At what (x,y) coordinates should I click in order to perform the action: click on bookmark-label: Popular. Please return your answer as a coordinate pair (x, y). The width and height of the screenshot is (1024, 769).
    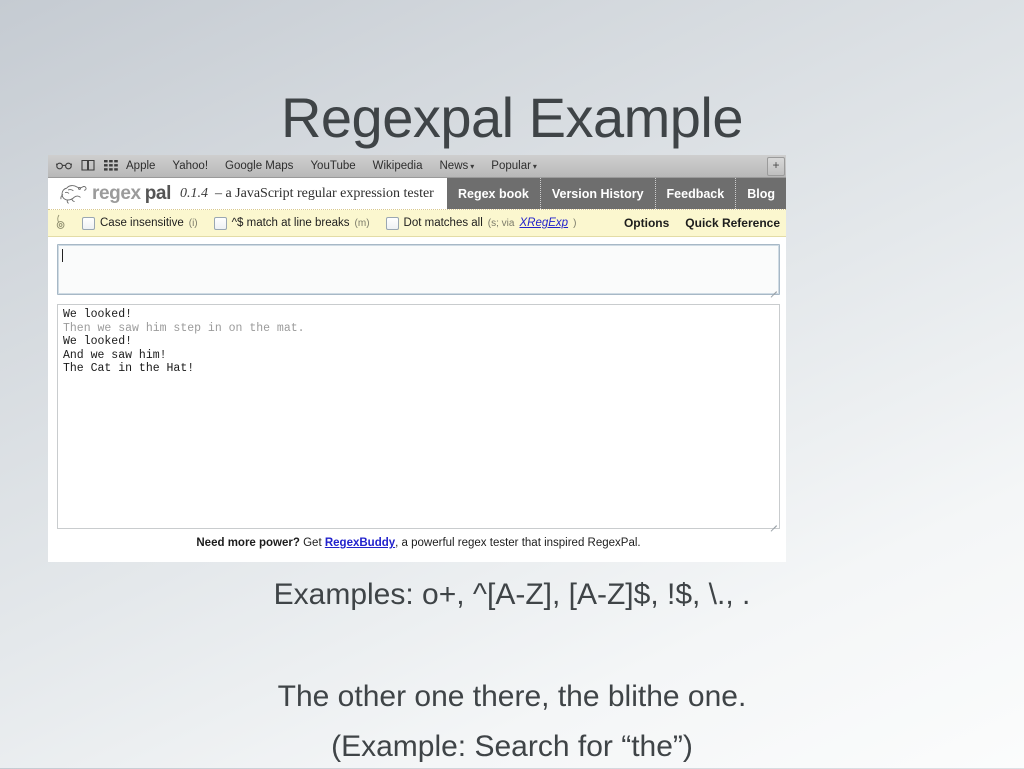
    Looking at the image, I should click on (511, 166).